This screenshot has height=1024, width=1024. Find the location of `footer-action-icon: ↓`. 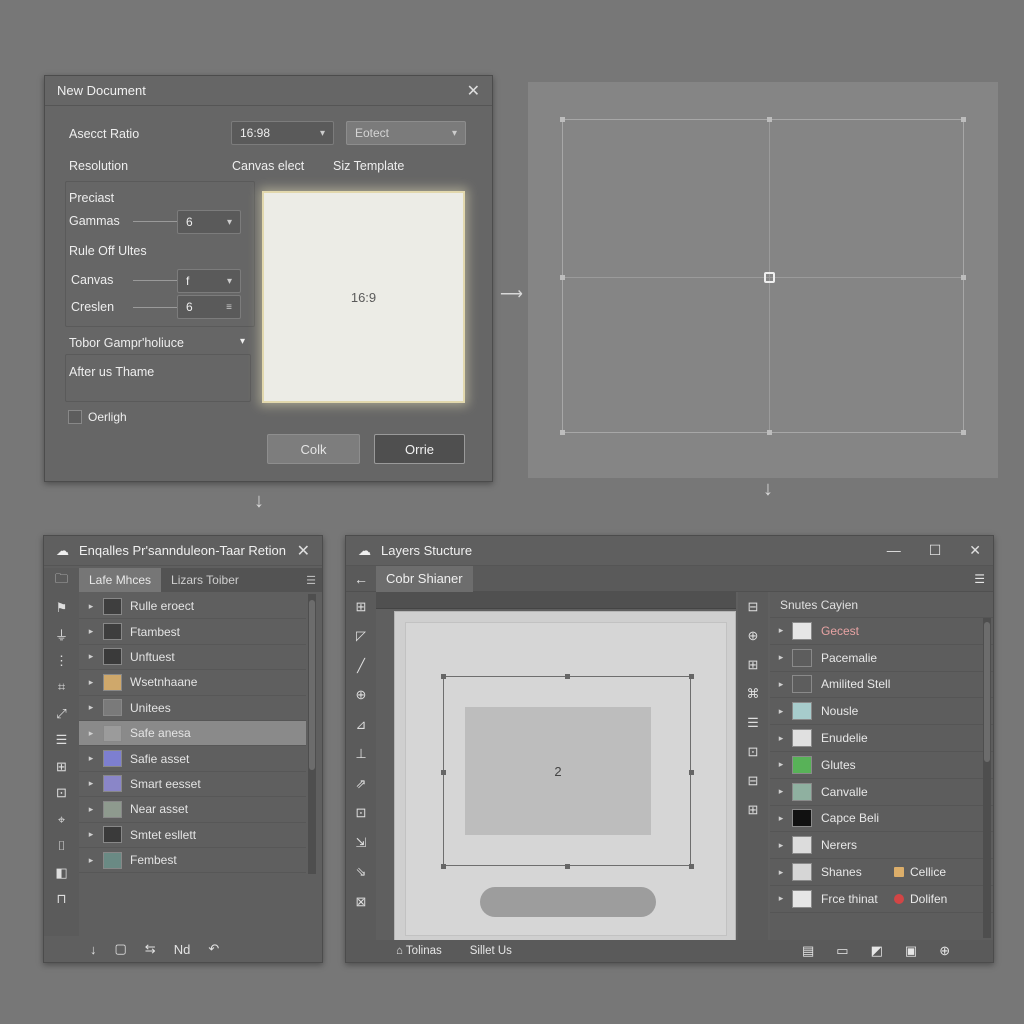

footer-action-icon: ↓ is located at coordinates (93, 949).